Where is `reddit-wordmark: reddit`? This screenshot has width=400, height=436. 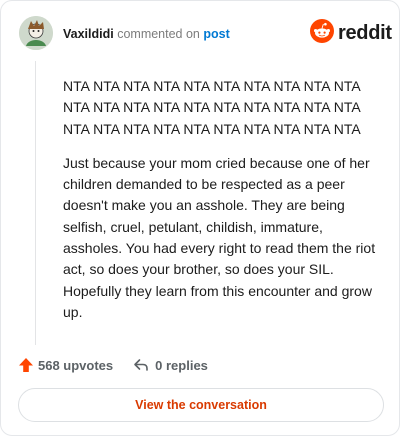
reddit-wordmark: reddit is located at coordinates (365, 32).